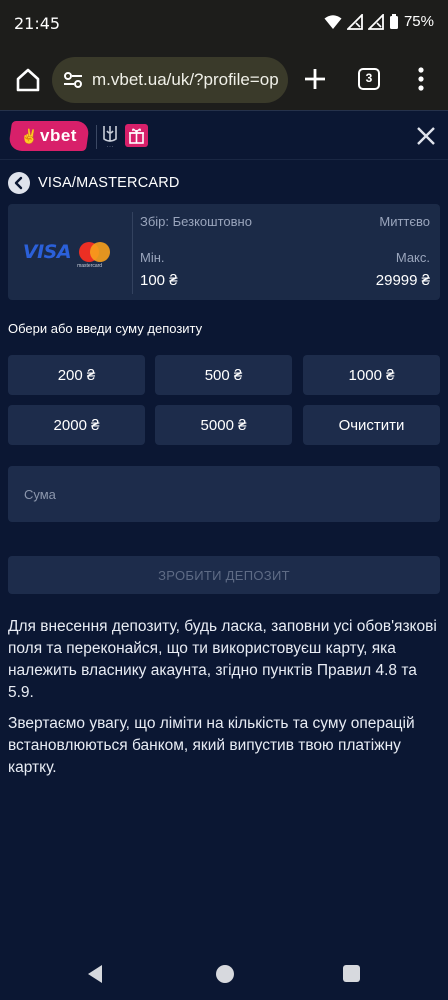  Describe the element at coordinates (95, 974) in the screenshot. I see `nav-back-icon` at that location.